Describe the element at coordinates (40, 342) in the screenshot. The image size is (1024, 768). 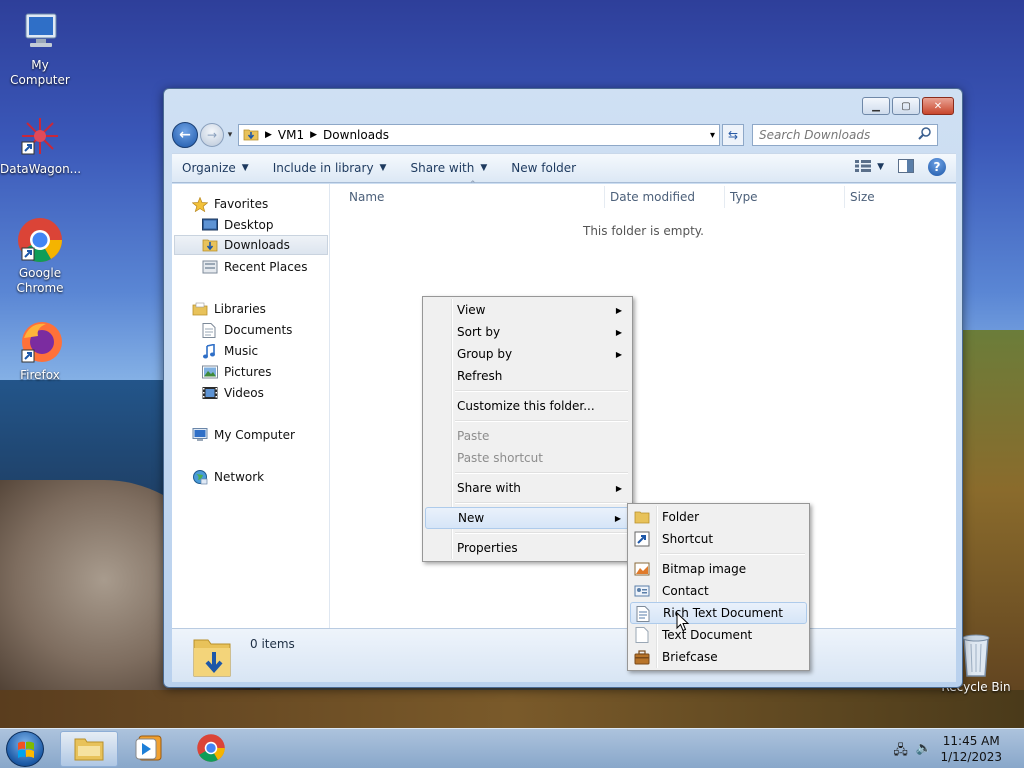
I see `firefox-icon` at that location.